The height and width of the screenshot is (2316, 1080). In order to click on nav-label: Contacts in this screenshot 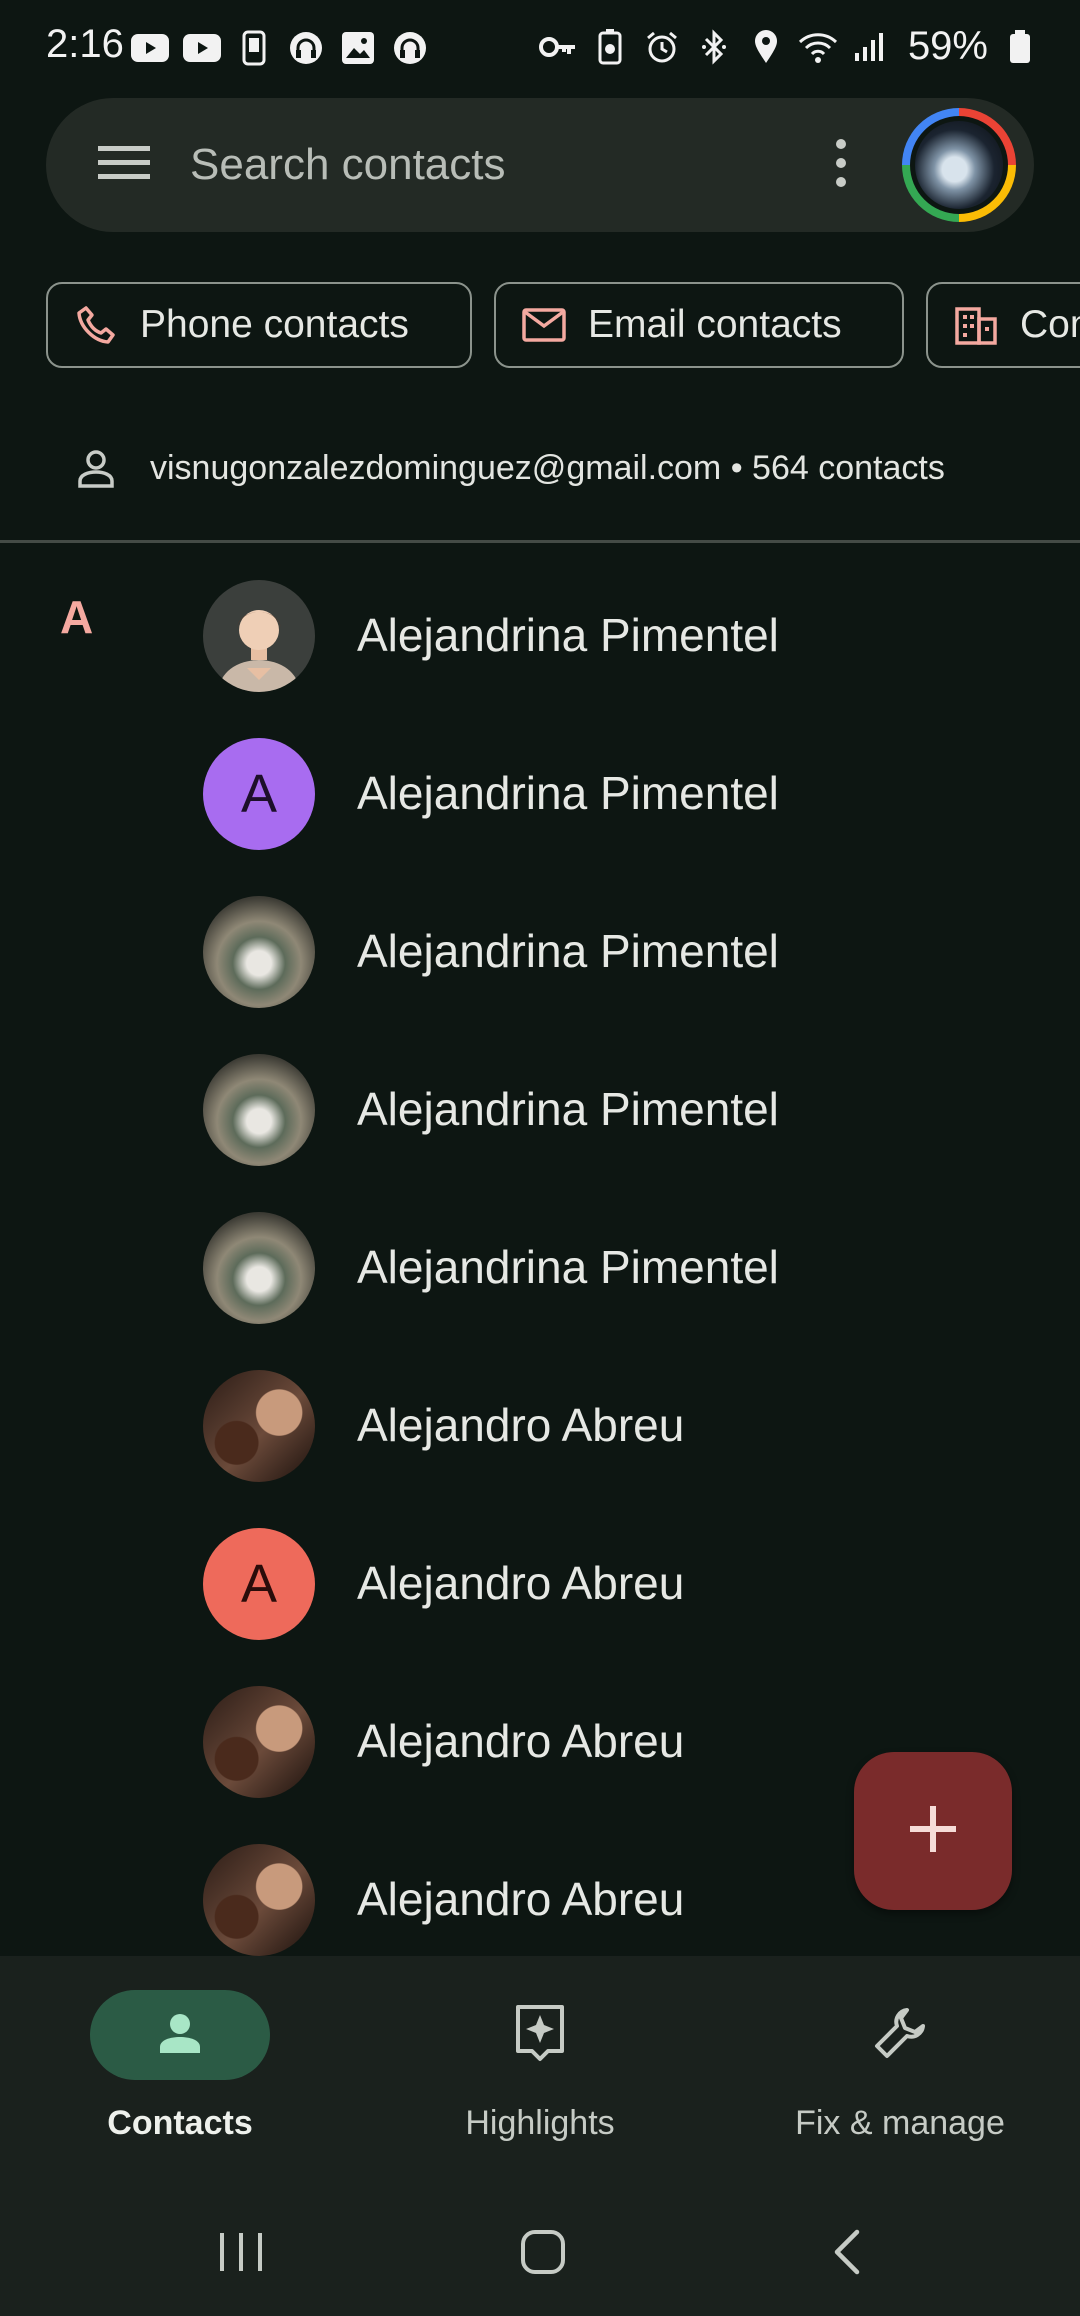, I will do `click(180, 2123)`.